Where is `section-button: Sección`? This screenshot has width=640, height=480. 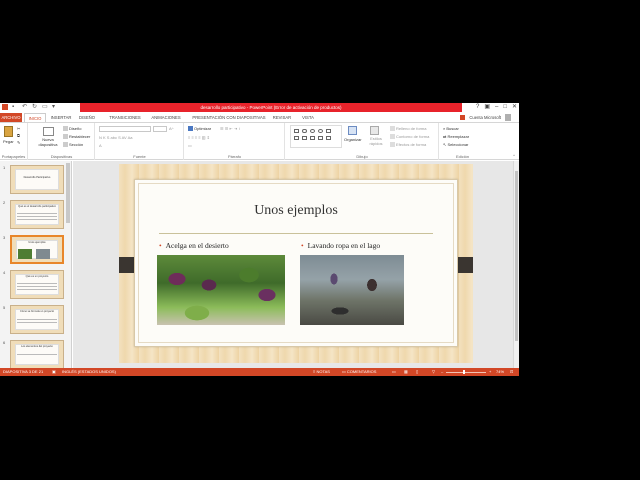
section-button: Sección is located at coordinates (73, 145).